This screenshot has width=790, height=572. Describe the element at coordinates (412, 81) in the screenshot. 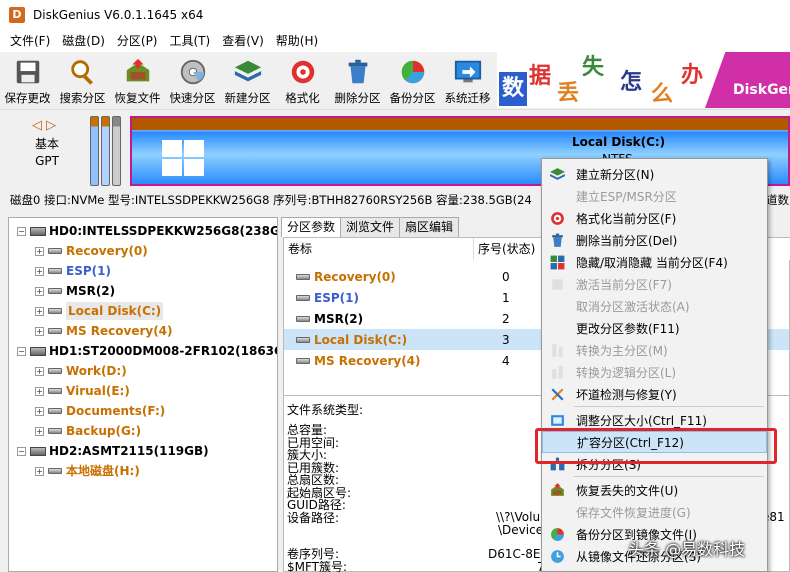

I see `toolbar-button-7: 备份分区` at that location.